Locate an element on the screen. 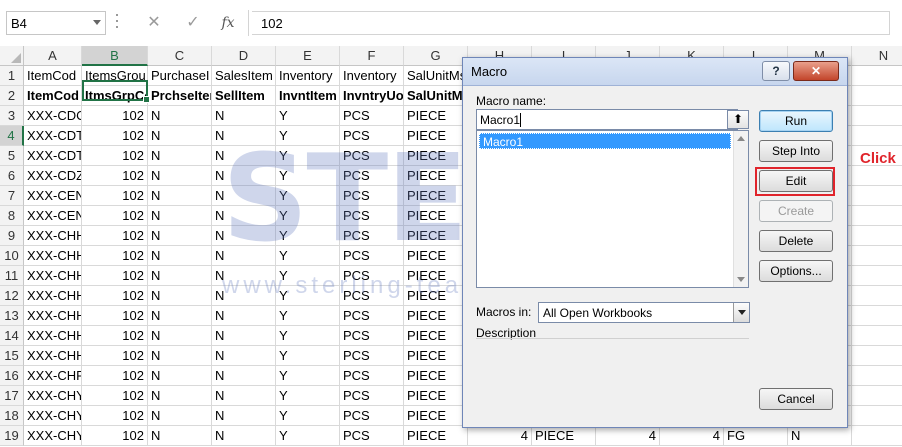 The image size is (902, 447). close-button: ✕ is located at coordinates (816, 71).